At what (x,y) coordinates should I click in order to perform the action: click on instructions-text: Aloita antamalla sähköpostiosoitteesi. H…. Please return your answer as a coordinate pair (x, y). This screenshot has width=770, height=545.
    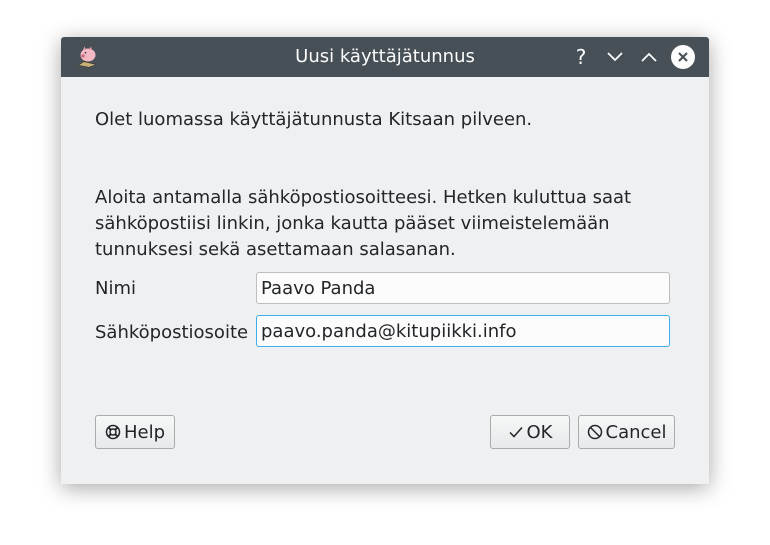
    Looking at the image, I should click on (375, 224).